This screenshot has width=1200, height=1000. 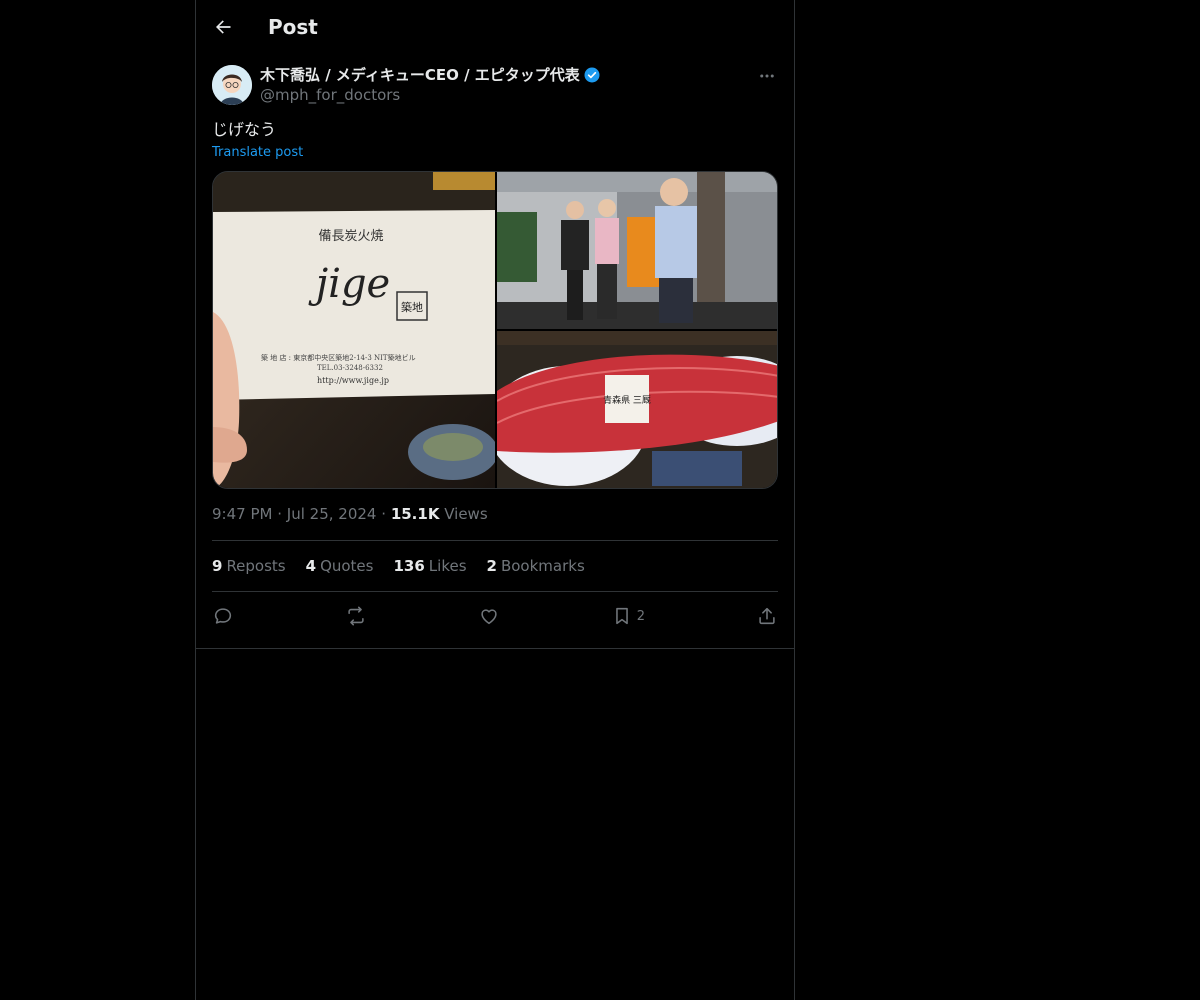 I want to click on page-title: Post, so click(x=293, y=26).